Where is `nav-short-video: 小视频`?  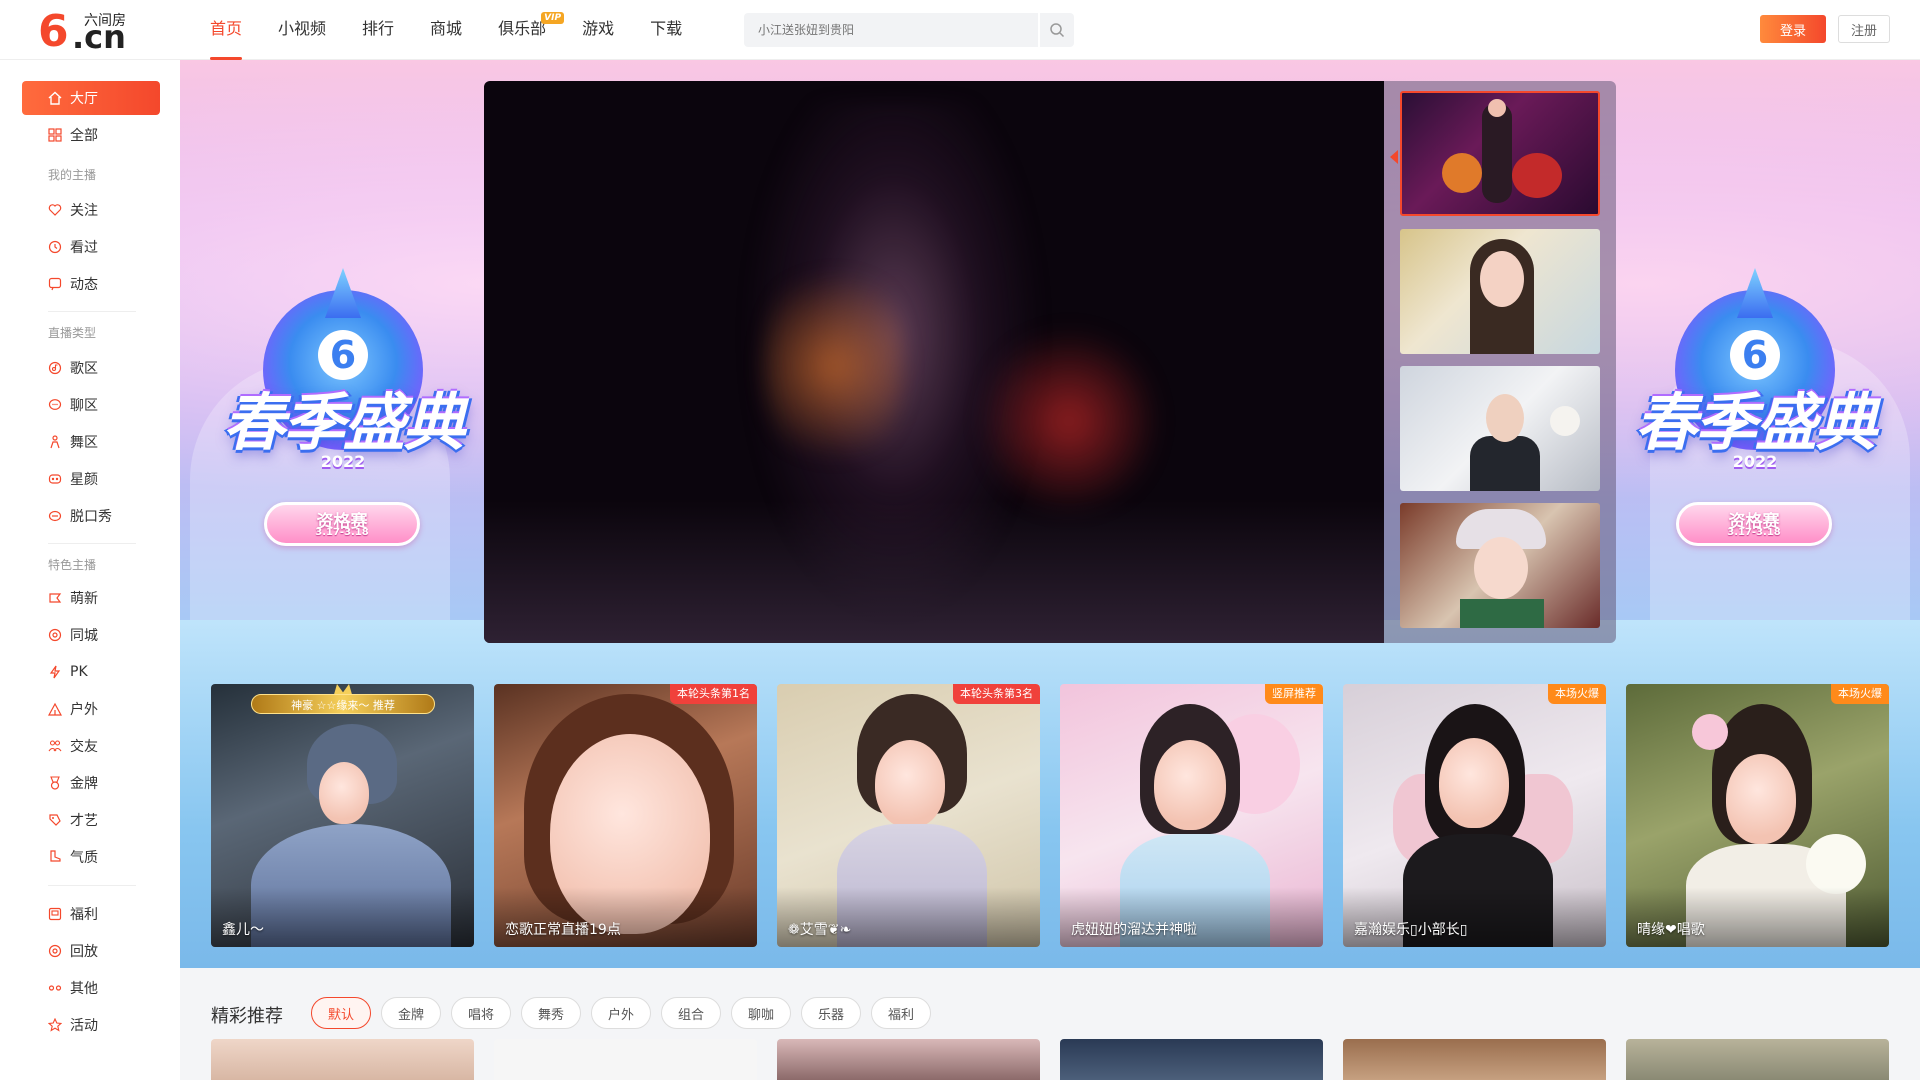
nav-short-video: 小视频 is located at coordinates (302, 30).